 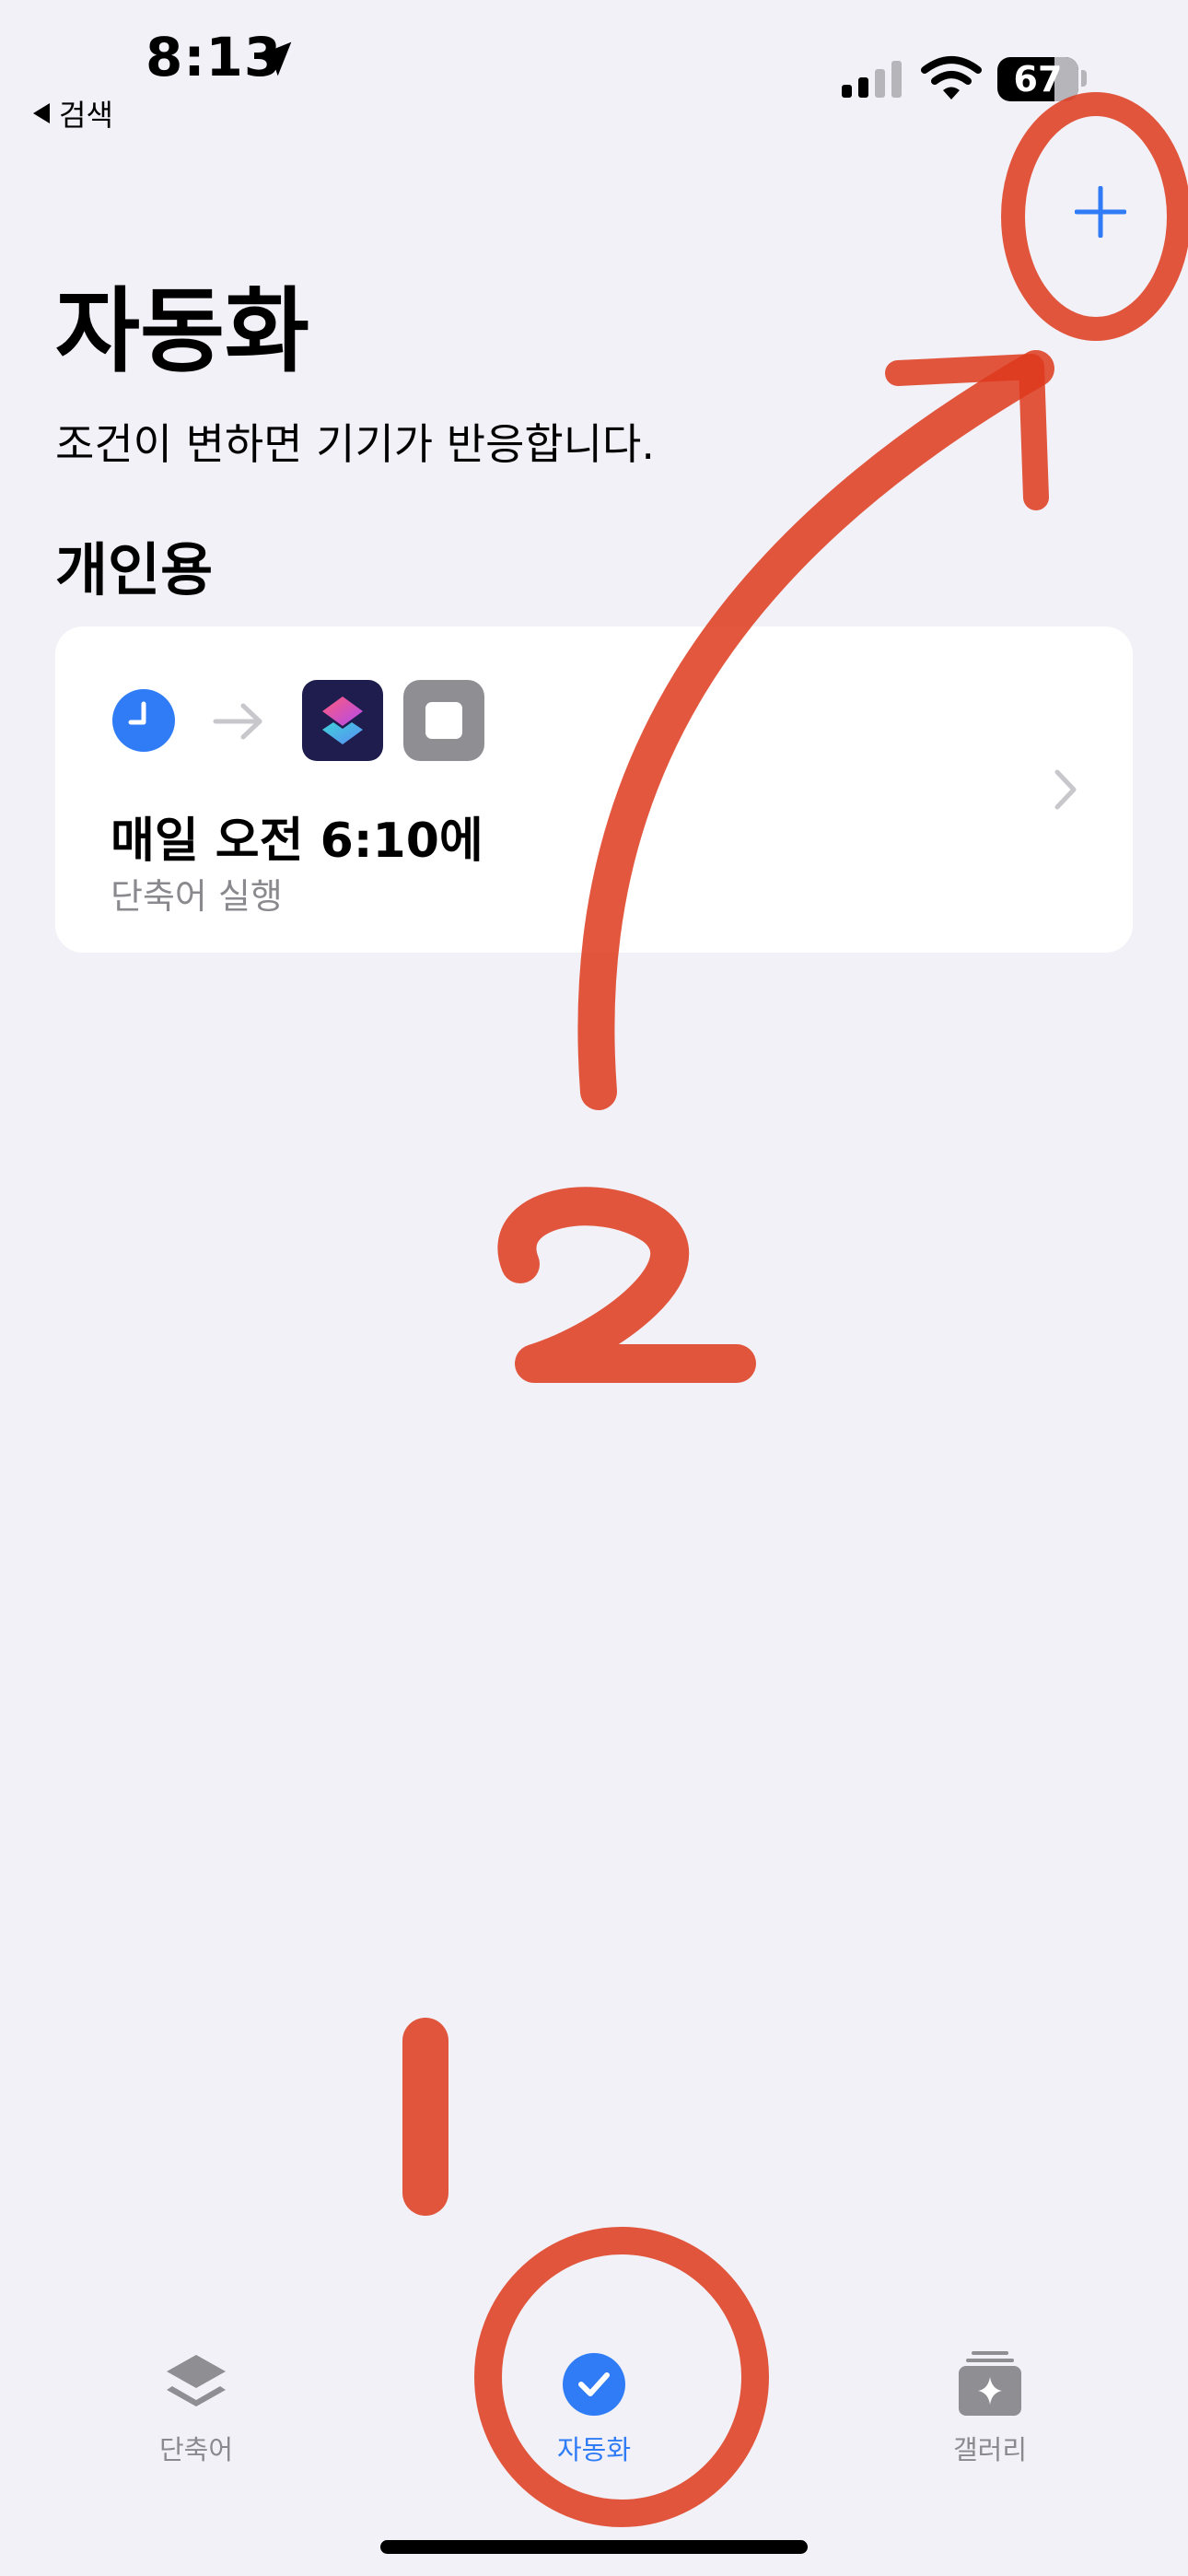 I want to click on battery-level: 67, so click(x=1038, y=79).